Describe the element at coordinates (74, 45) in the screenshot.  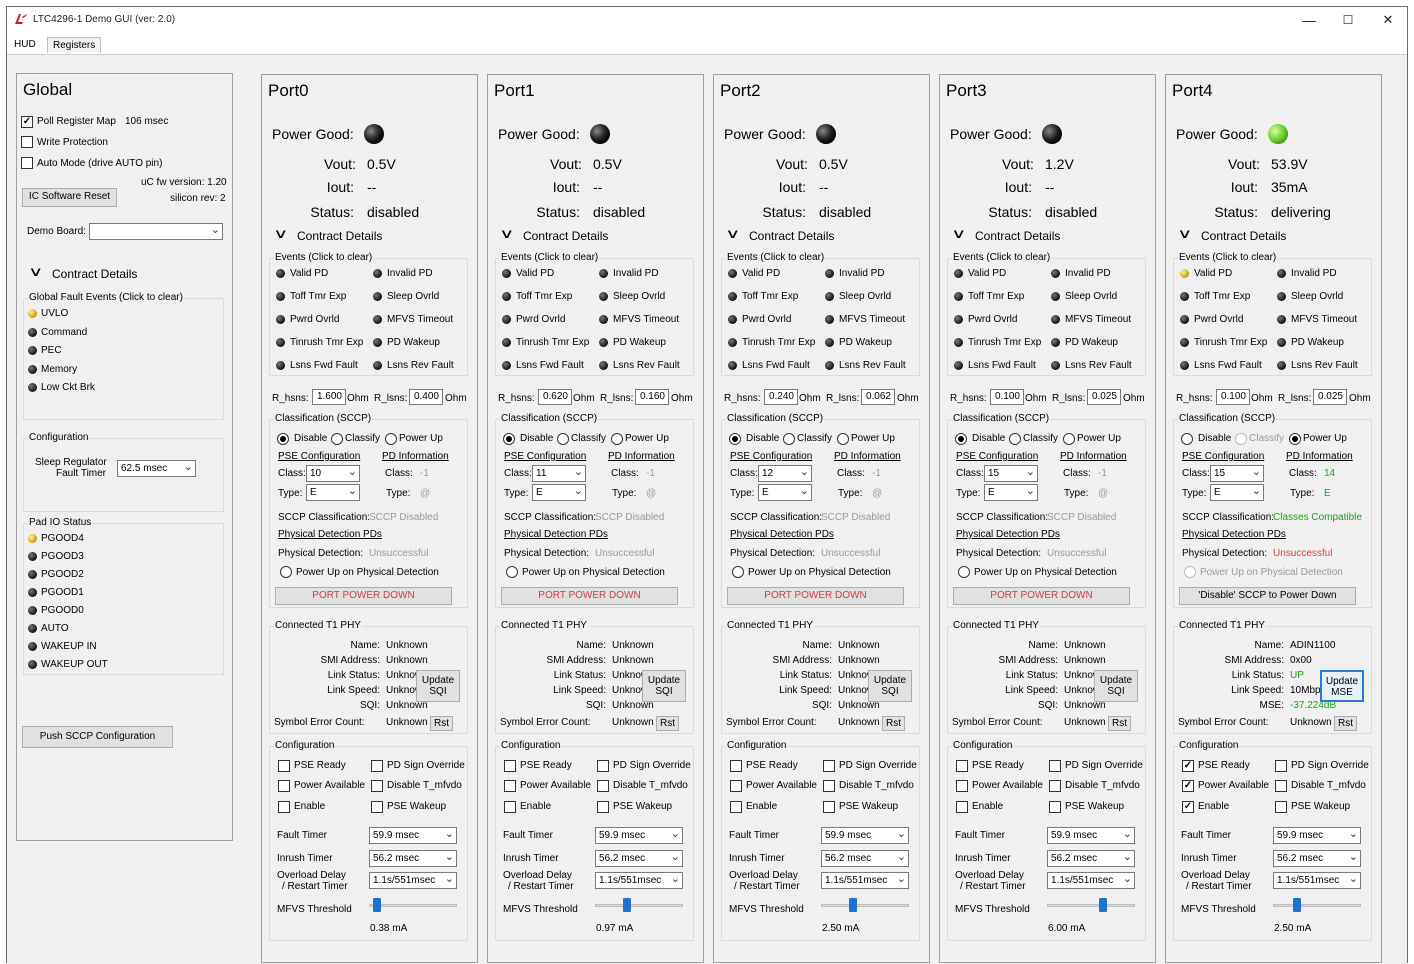
I see `tab-registers: Registers` at that location.